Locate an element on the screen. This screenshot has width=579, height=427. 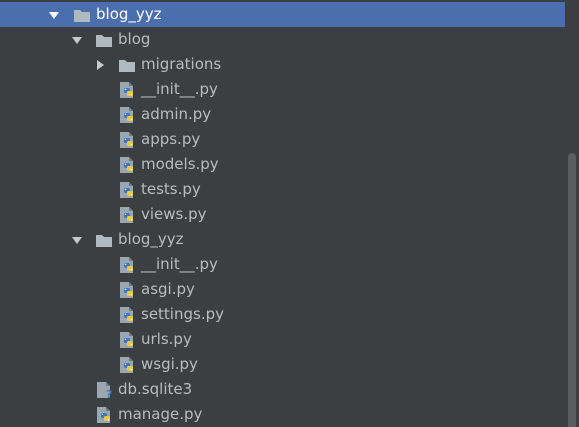
tree-item-label: settings.py is located at coordinates (182, 314).